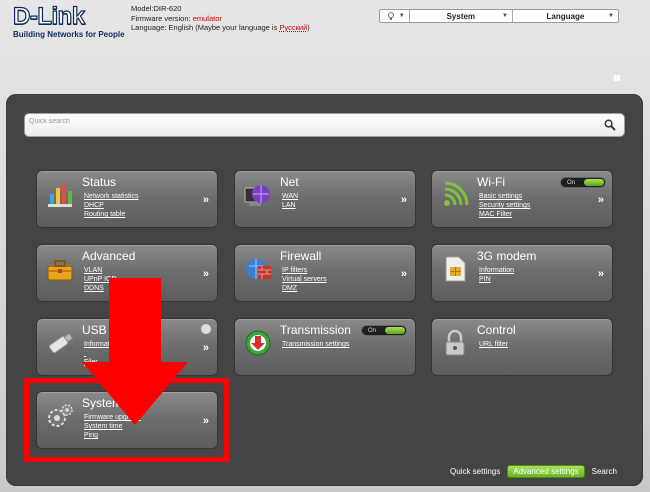  Describe the element at coordinates (289, 182) in the screenshot. I see `tile-title: Net` at that location.